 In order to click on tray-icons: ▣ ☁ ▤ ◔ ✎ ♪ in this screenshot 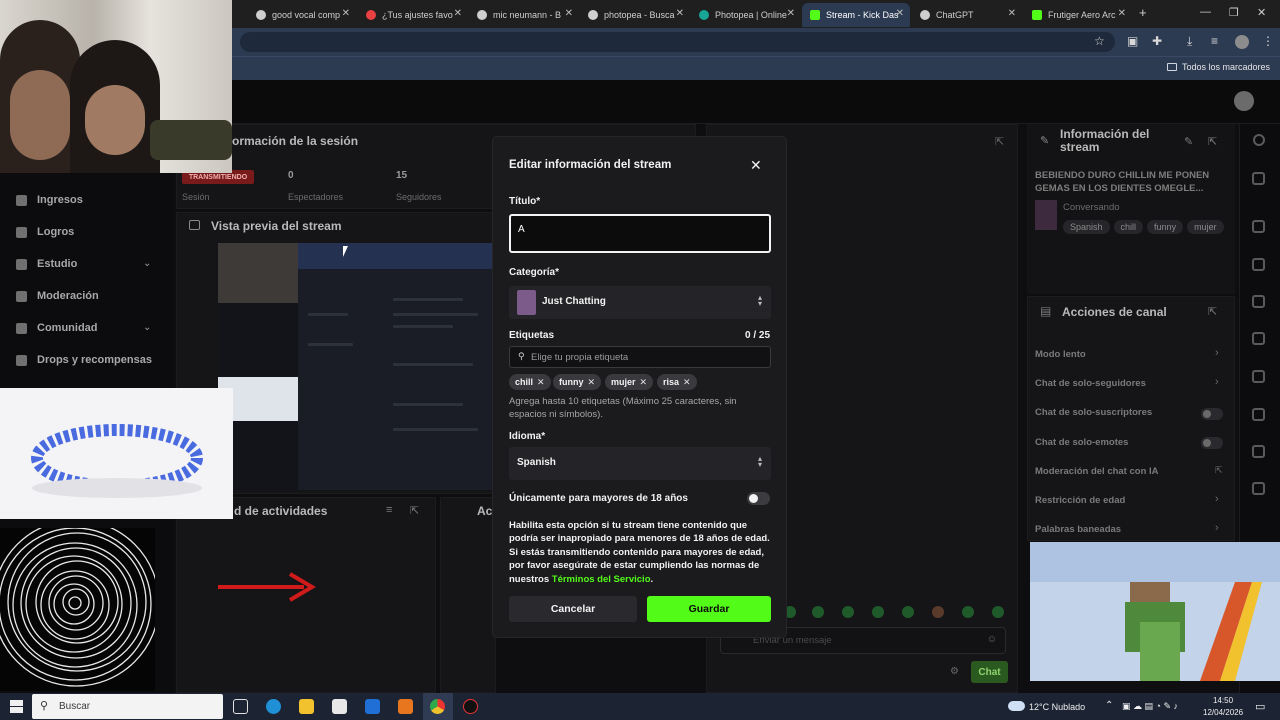, I will do `click(1150, 706)`.